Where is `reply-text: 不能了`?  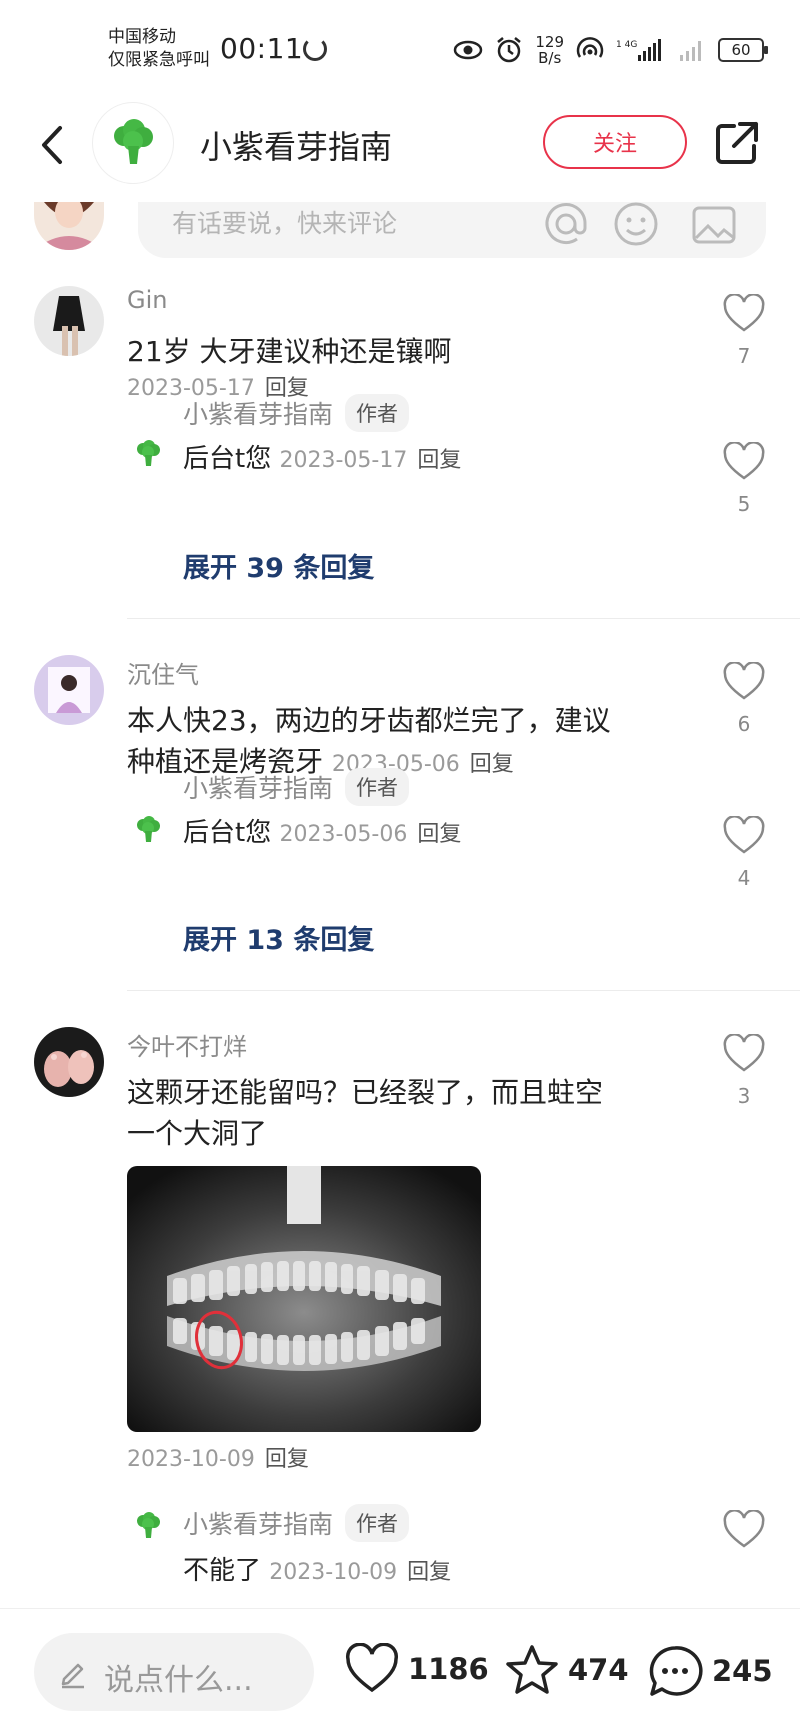 reply-text: 不能了 is located at coordinates (222, 1571).